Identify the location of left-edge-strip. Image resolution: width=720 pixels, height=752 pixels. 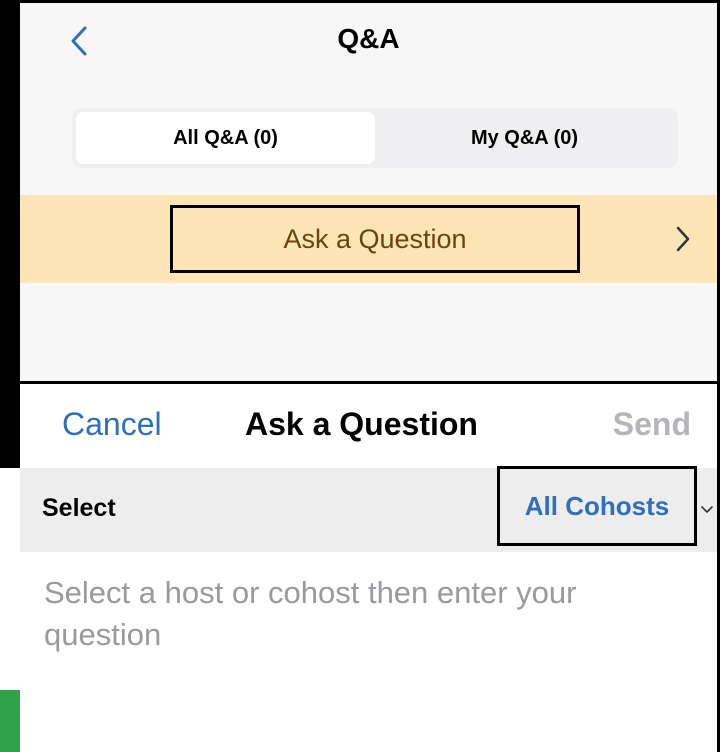
(10, 234).